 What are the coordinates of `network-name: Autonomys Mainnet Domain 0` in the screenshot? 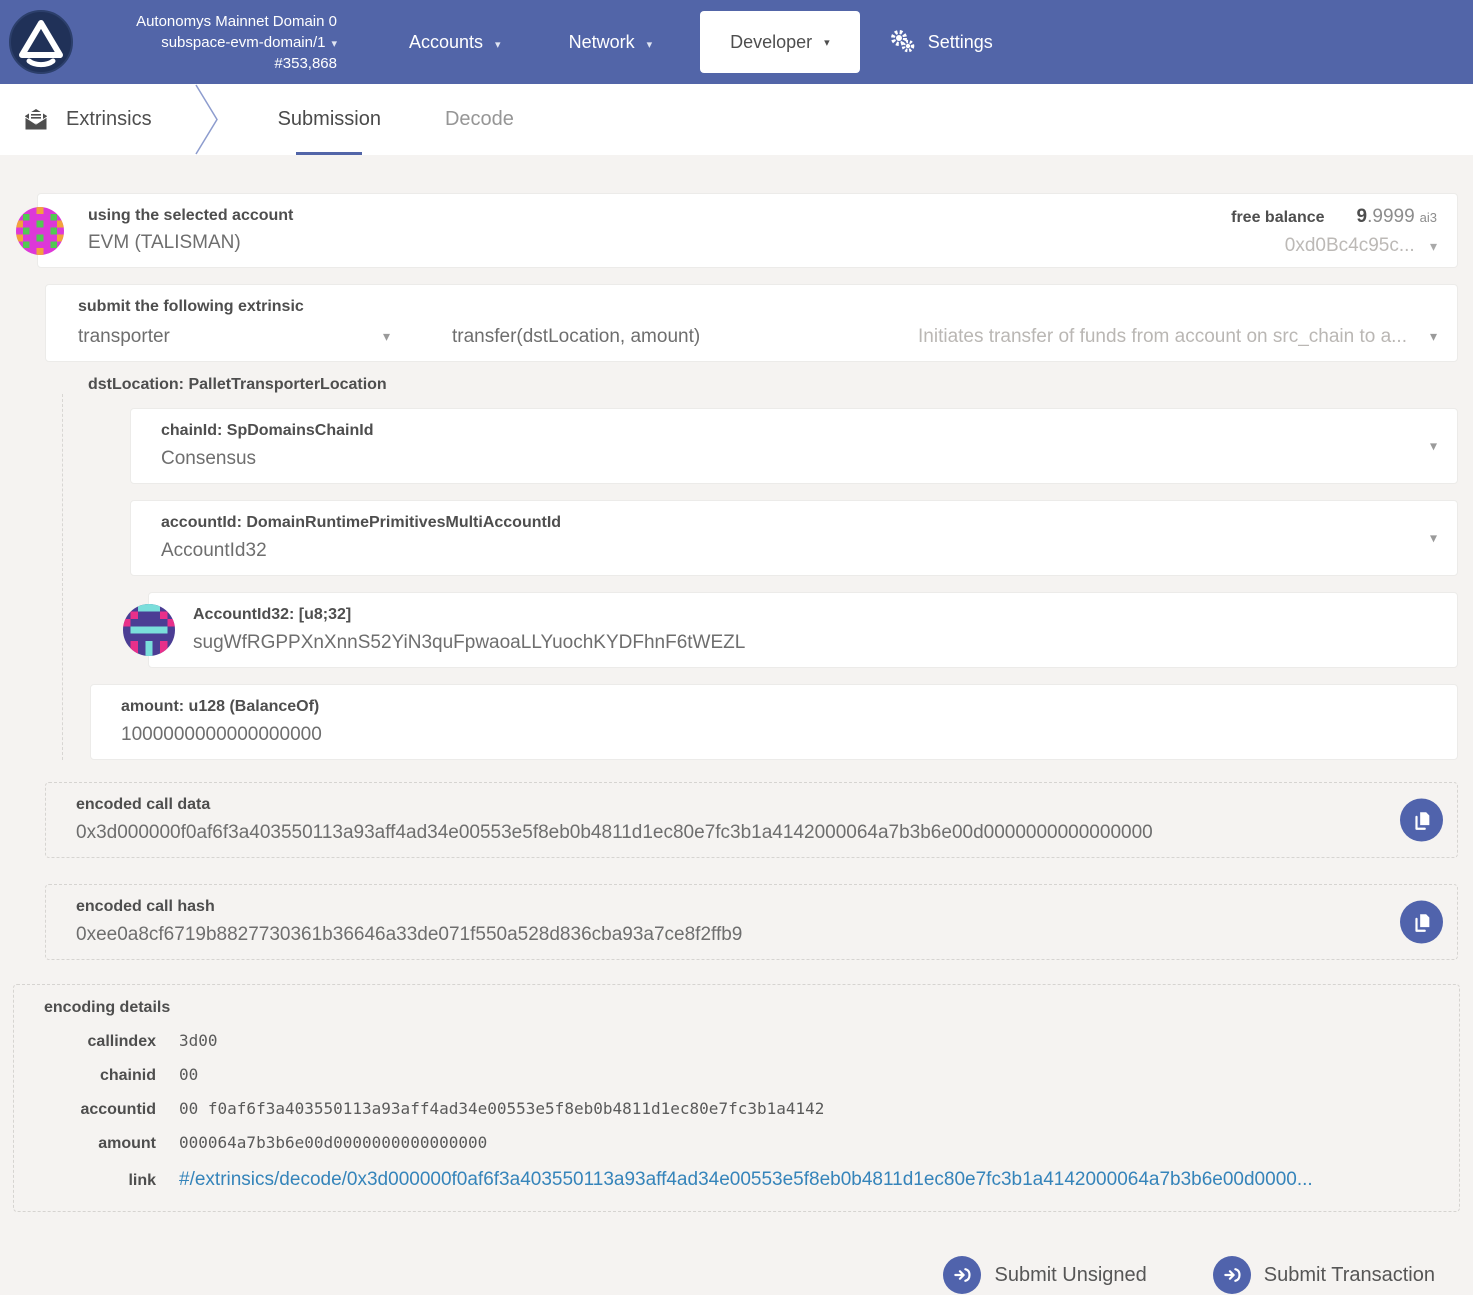 It's located at (236, 21).